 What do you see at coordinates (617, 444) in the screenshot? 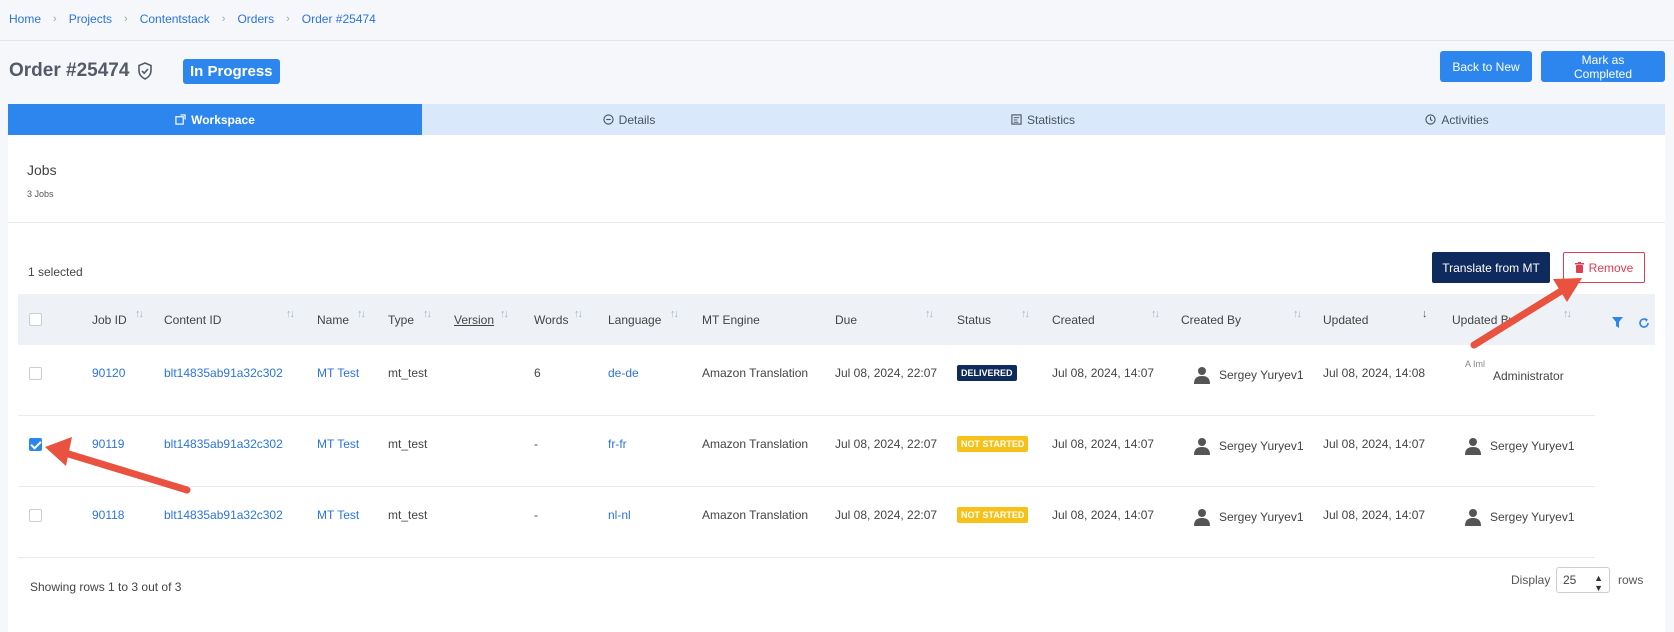
I see `language-link: fr-fr` at bounding box center [617, 444].